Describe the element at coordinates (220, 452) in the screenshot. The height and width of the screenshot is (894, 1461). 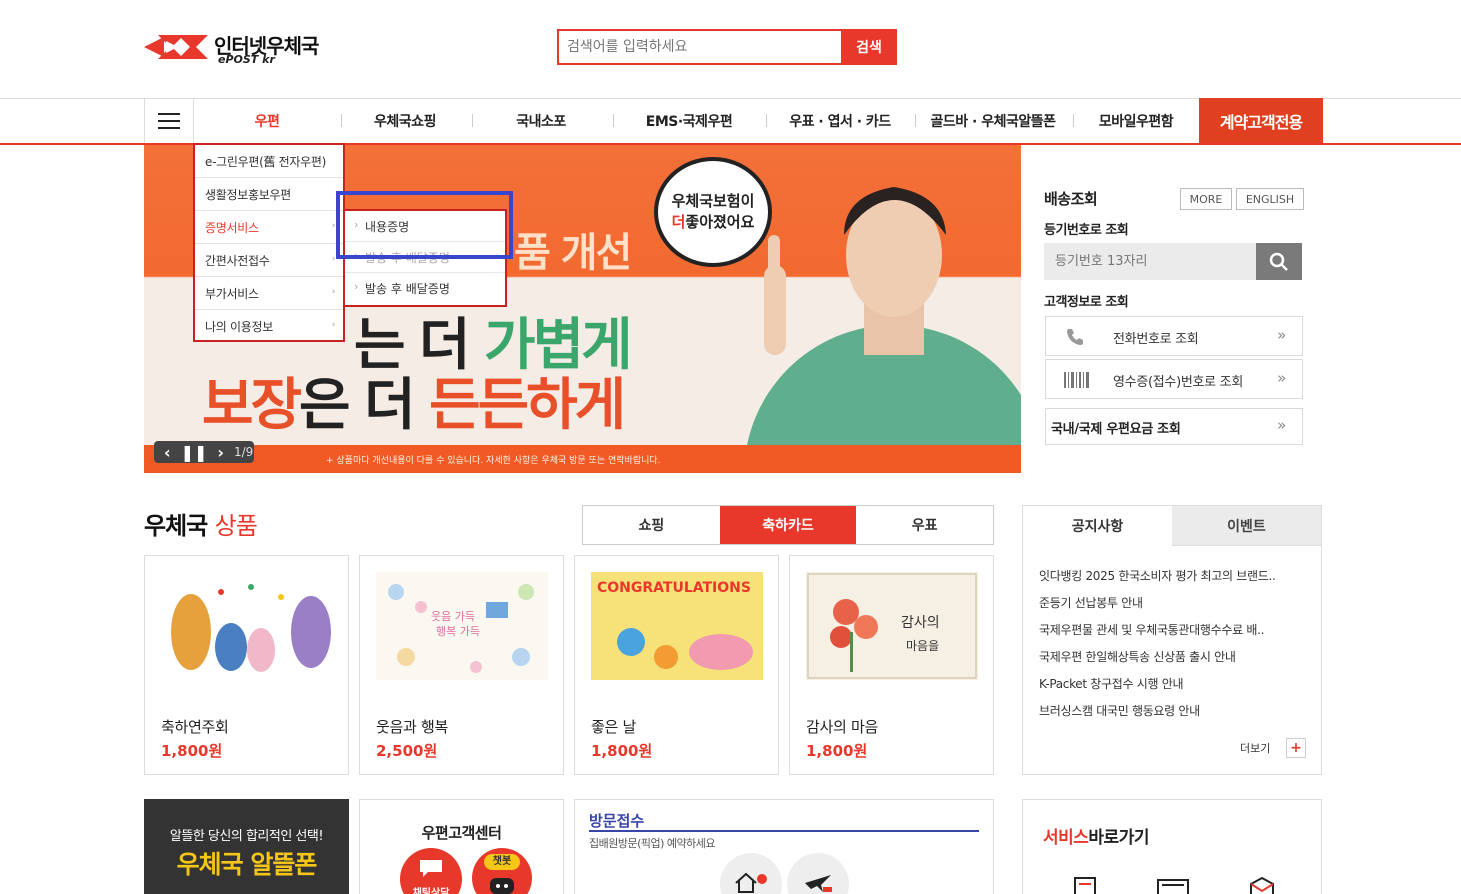
I see `next-icon: ›` at that location.